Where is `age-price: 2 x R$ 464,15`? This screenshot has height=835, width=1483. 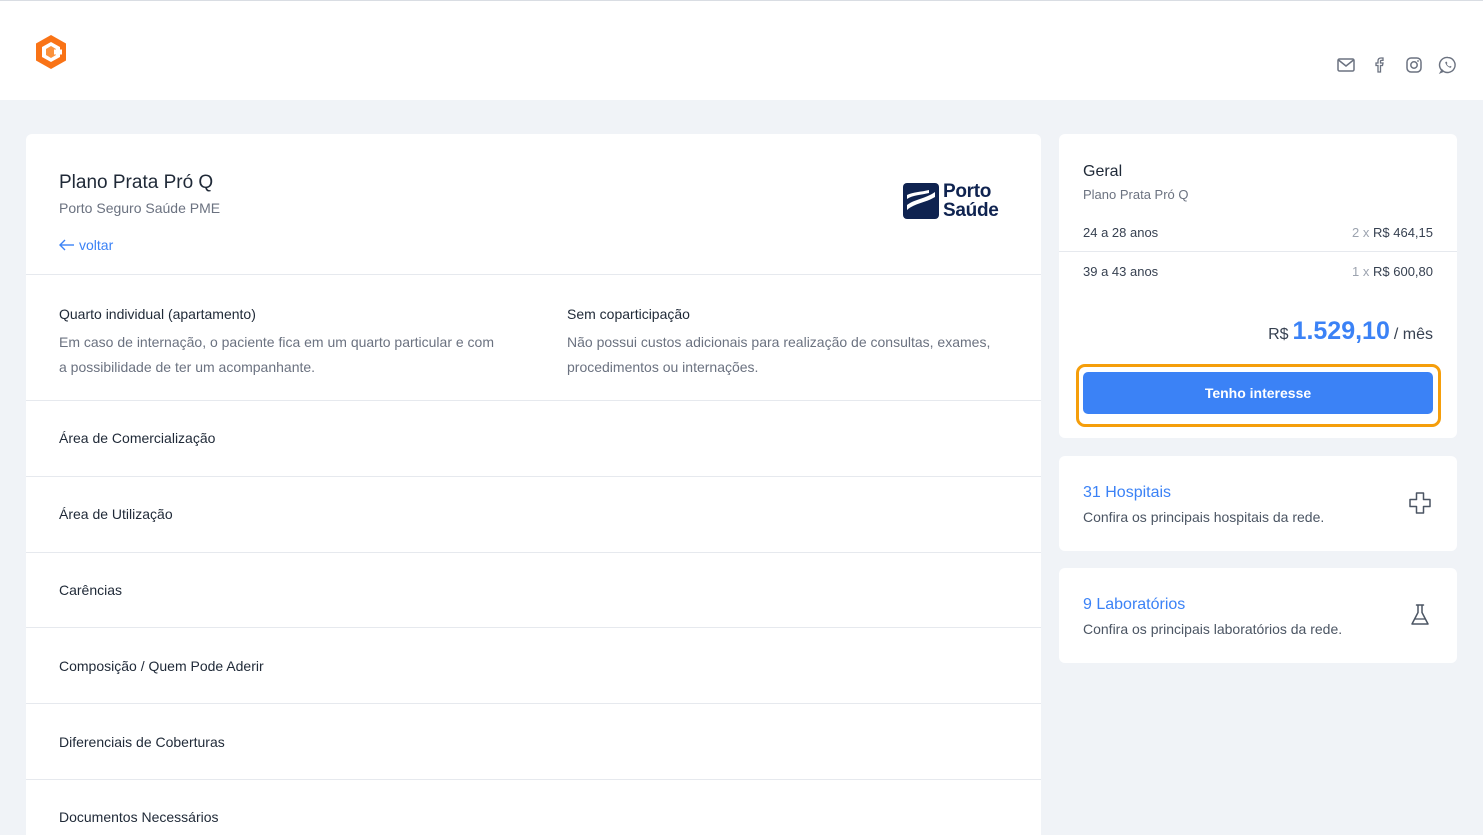
age-price: 2 x R$ 464,15 is located at coordinates (1392, 232).